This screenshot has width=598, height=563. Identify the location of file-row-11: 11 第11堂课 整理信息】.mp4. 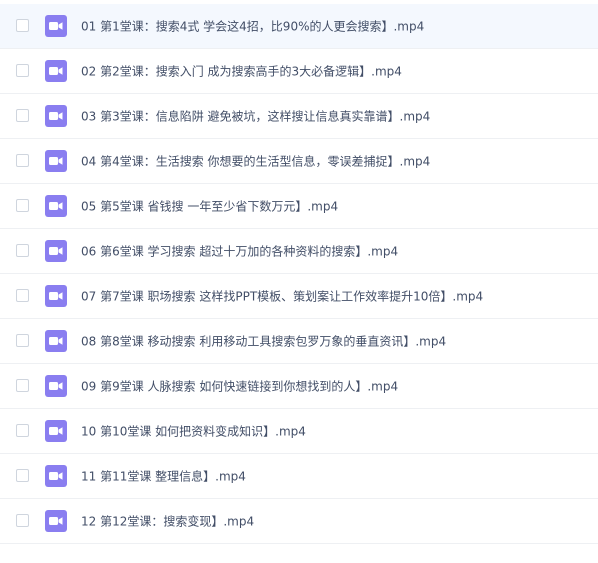
(299, 476).